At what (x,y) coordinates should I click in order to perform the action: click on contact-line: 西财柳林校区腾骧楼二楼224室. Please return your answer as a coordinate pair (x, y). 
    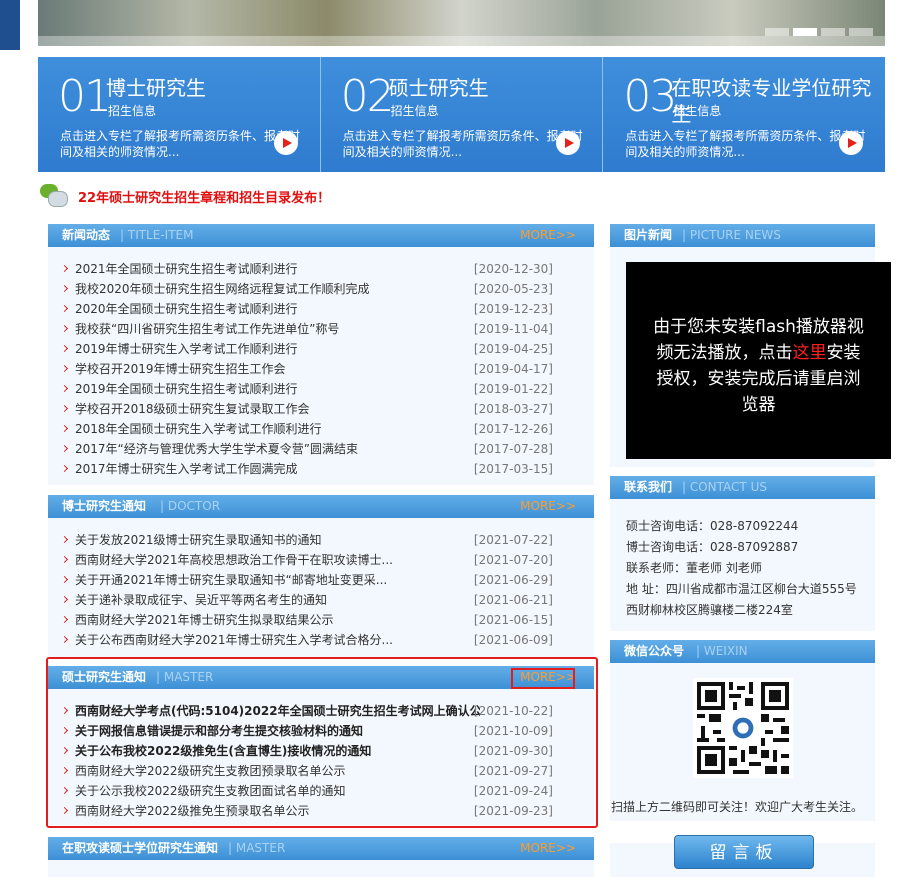
    Looking at the image, I should click on (709, 610).